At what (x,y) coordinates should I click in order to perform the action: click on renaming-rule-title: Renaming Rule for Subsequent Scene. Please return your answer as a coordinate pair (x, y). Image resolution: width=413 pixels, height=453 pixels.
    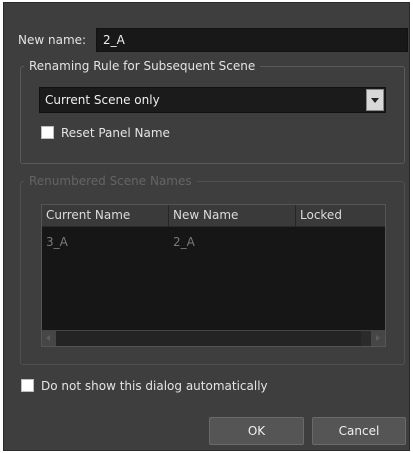
    Looking at the image, I should click on (142, 66).